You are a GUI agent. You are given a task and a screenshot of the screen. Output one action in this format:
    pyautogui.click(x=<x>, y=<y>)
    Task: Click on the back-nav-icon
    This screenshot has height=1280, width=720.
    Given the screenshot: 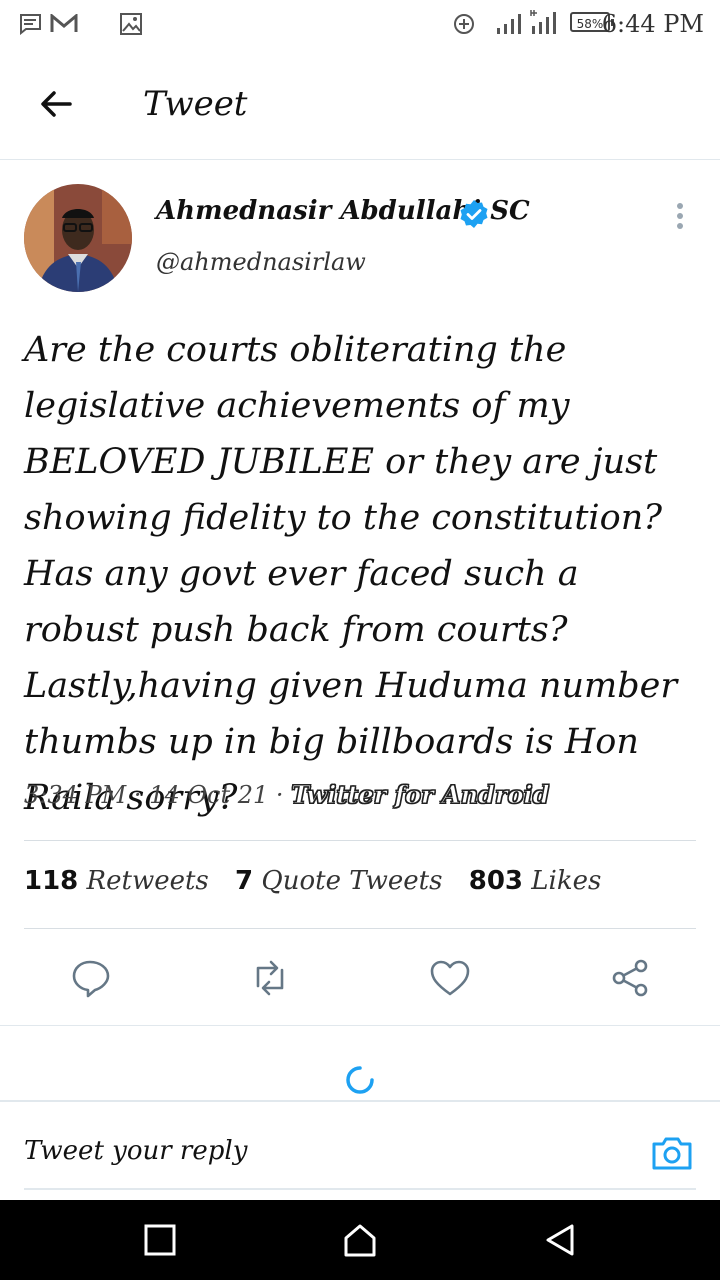 What is the action you would take?
    pyautogui.click(x=560, y=1240)
    